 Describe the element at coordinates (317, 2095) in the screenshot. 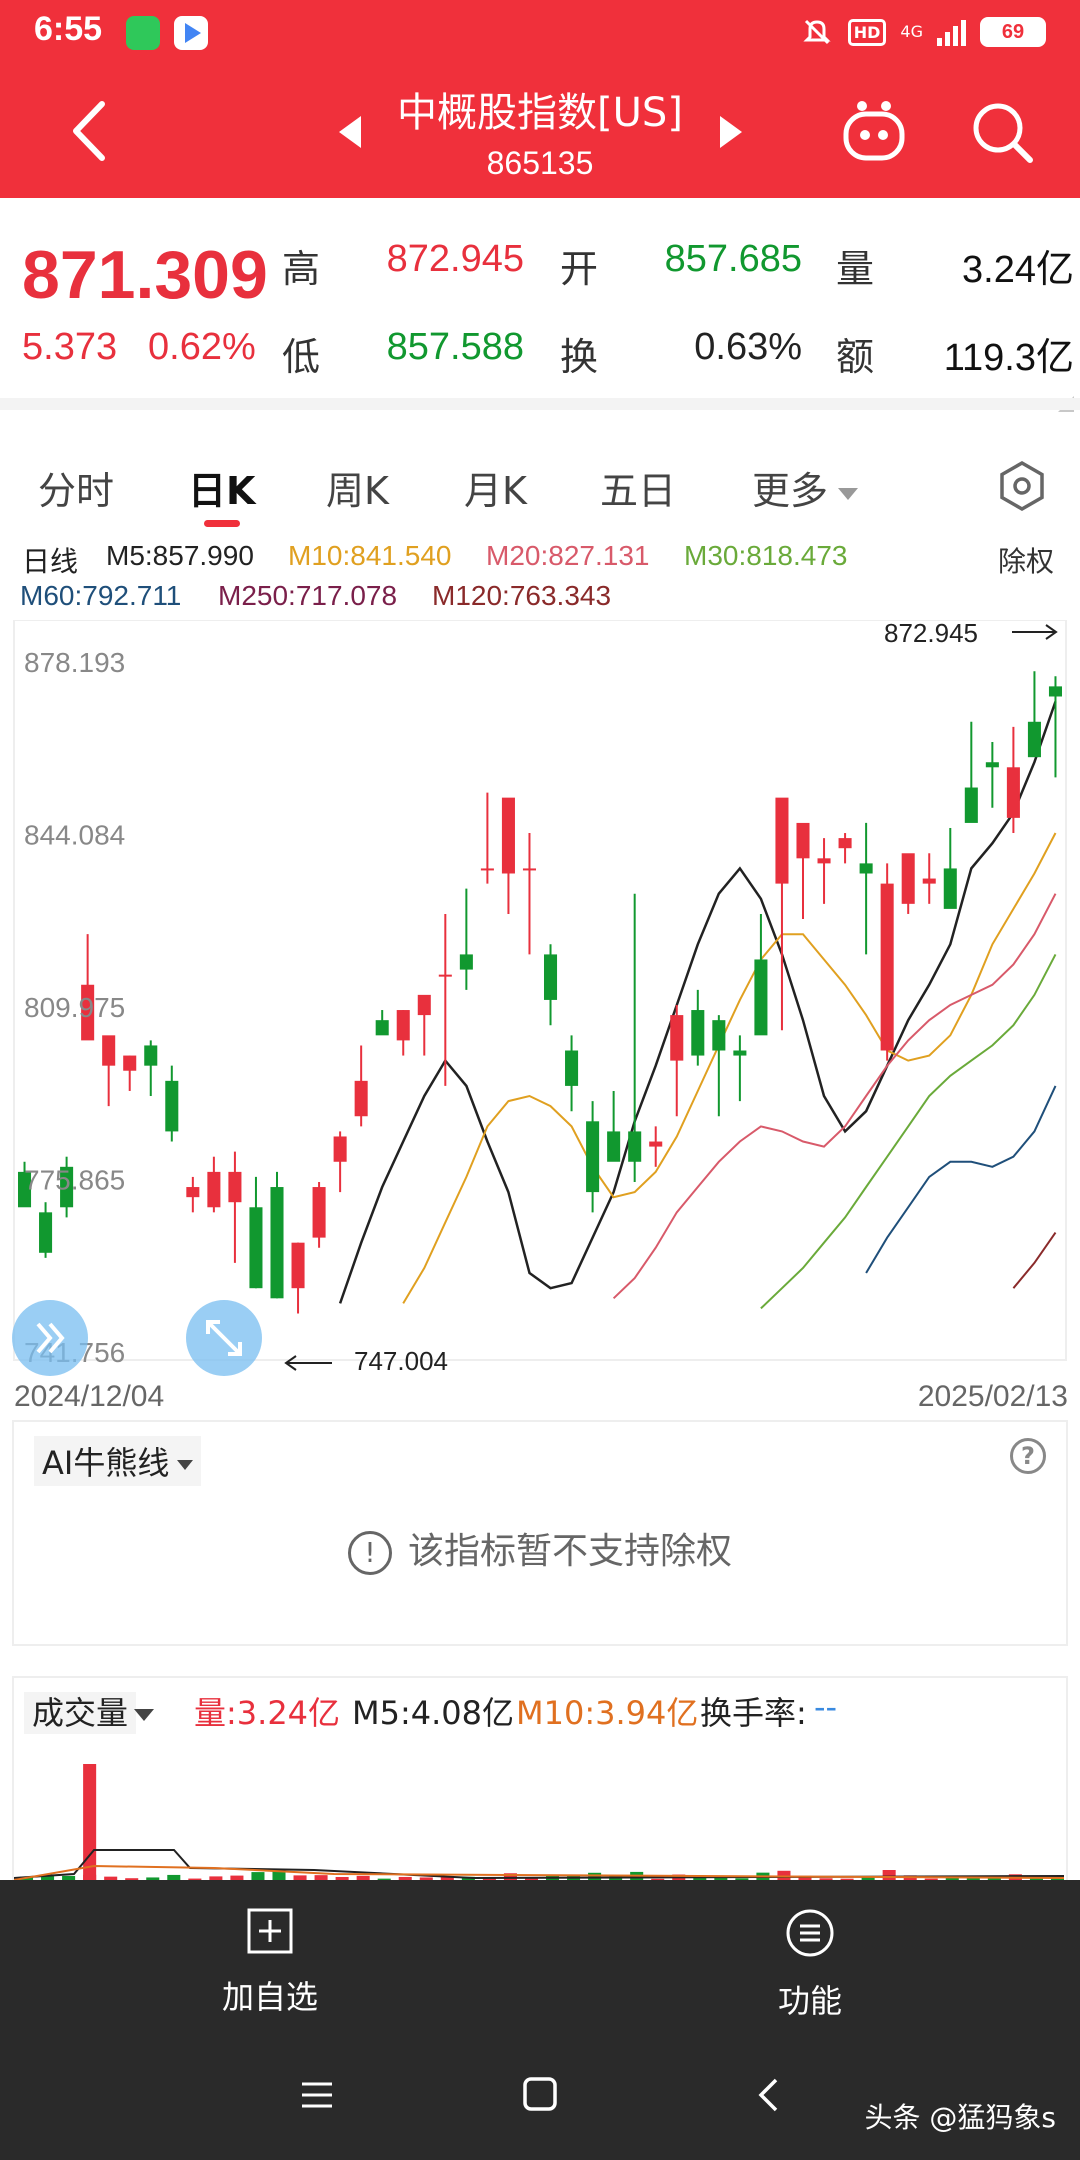

I see `recent-apps-icon` at that location.